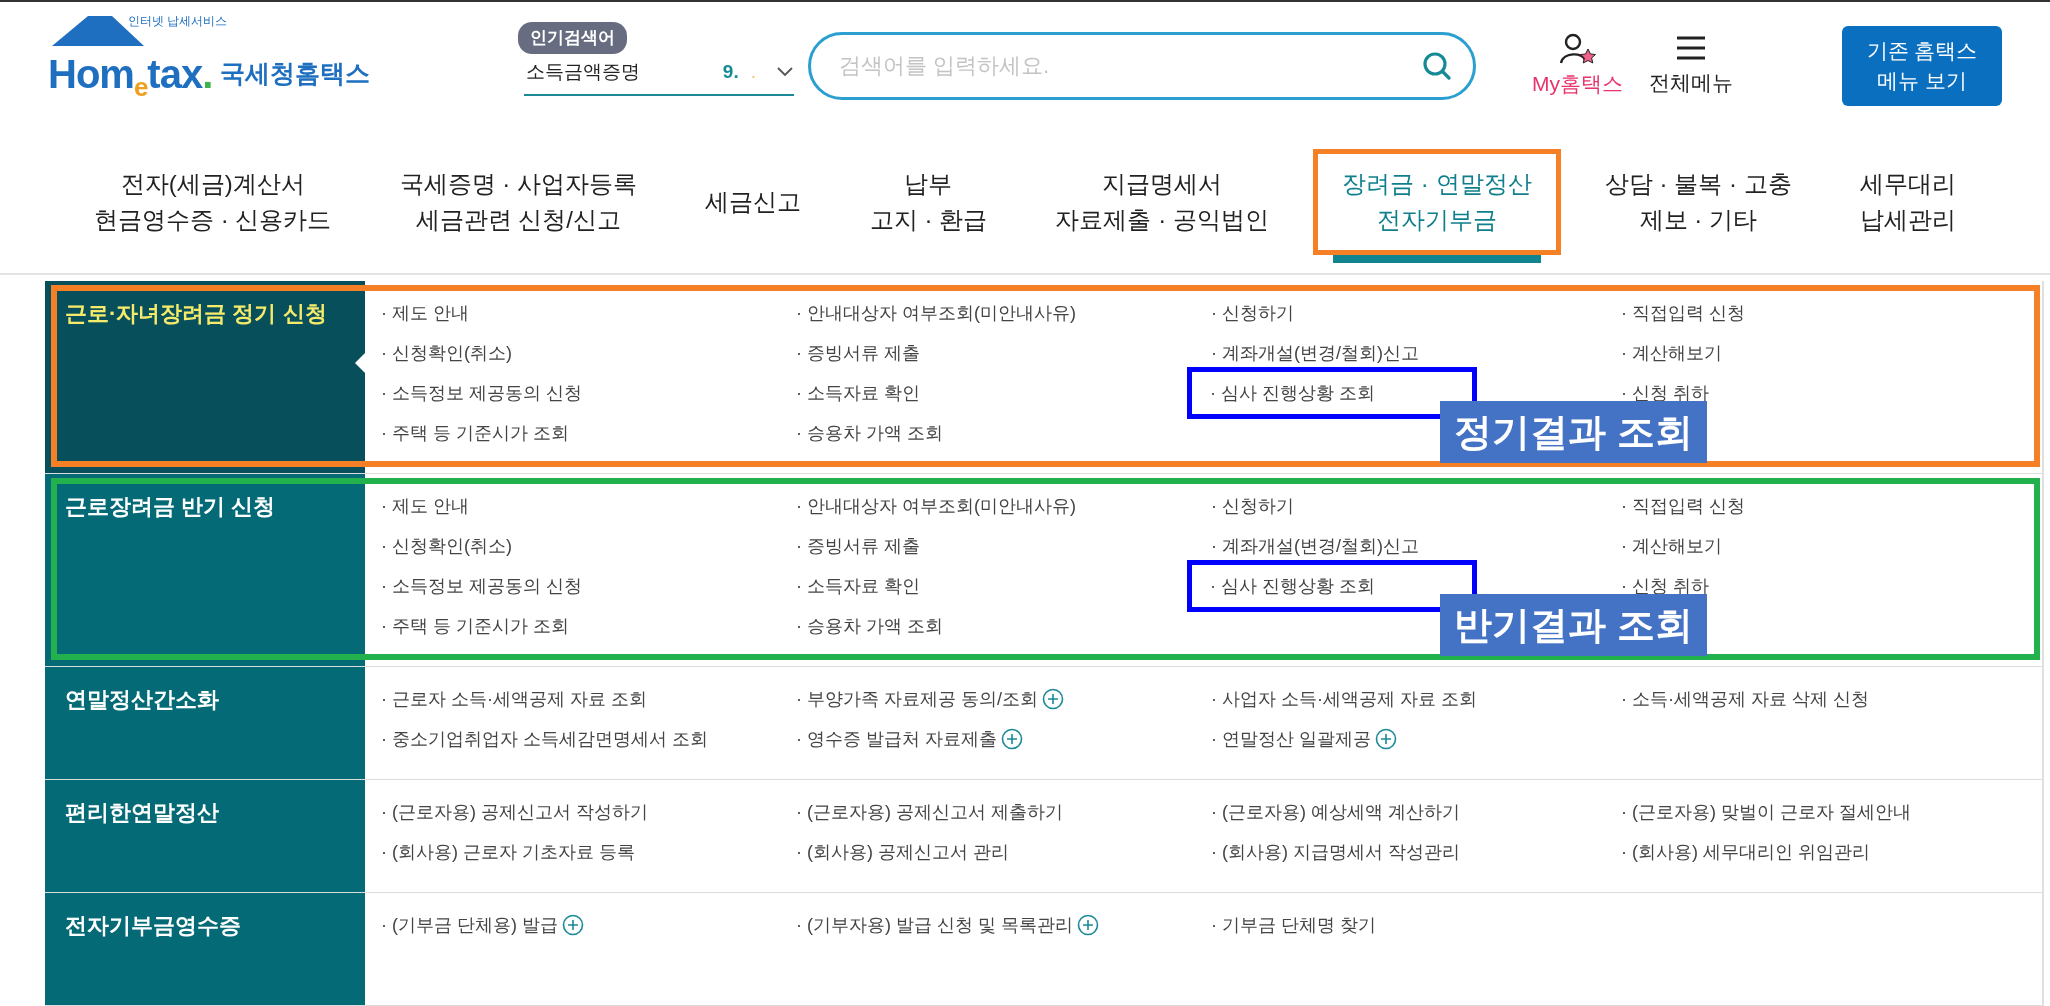 This screenshot has width=2050, height=1006. Describe the element at coordinates (1698, 201) in the screenshot. I see `nav-tab: 상담 · 불복 · 고충 제보 · 기타` at that location.